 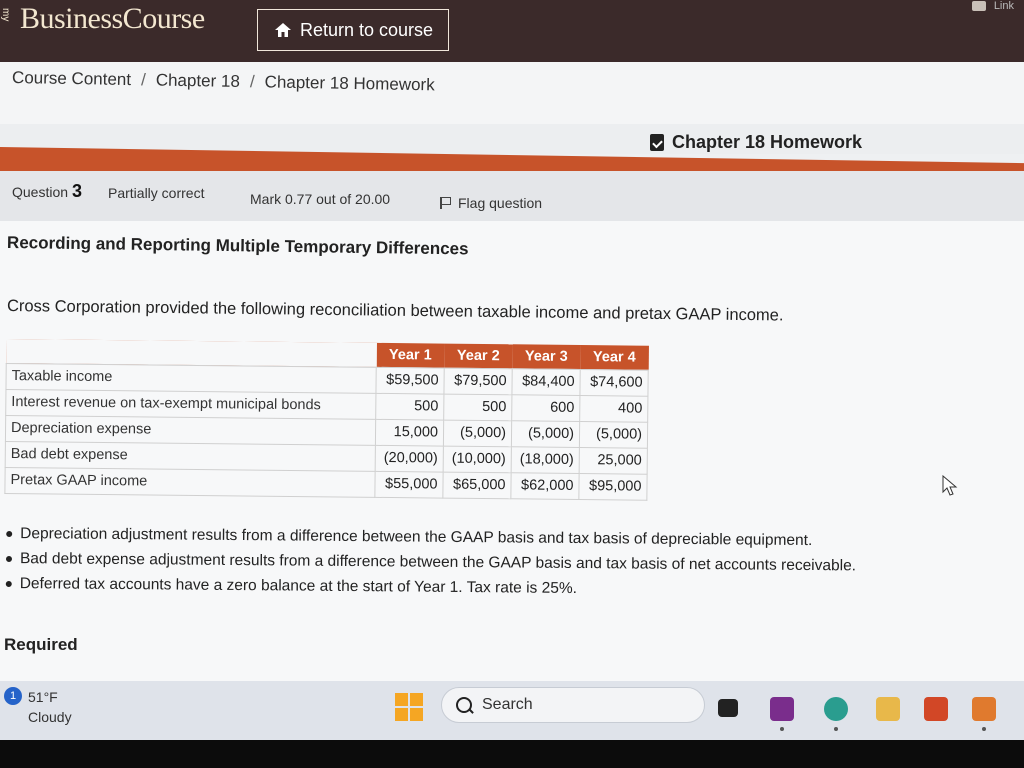 What do you see at coordinates (478, 355) in the screenshot?
I see `column-header: Year 2` at bounding box center [478, 355].